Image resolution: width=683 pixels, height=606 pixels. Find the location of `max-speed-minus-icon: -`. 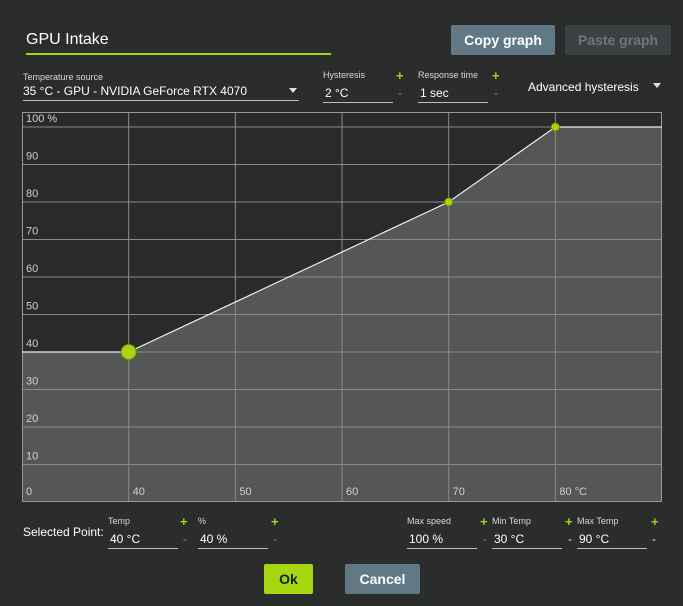

max-speed-minus-icon: - is located at coordinates (485, 539).